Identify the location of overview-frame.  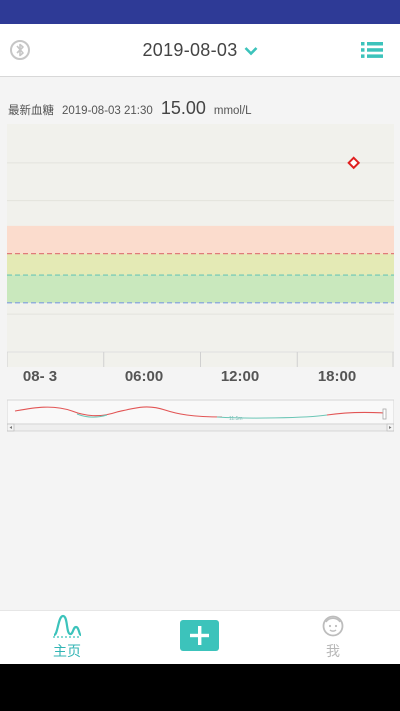
(200, 412).